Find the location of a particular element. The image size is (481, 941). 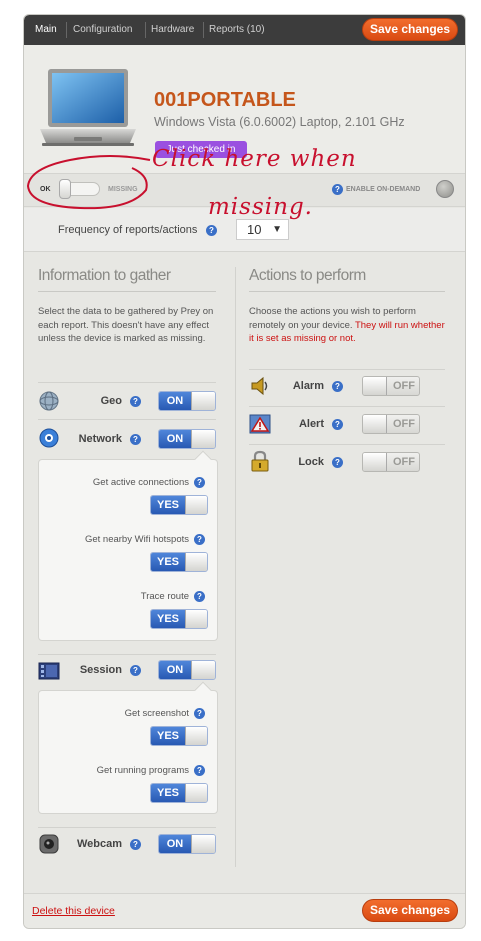

module-label-geo: Geo is located at coordinates (111, 401).